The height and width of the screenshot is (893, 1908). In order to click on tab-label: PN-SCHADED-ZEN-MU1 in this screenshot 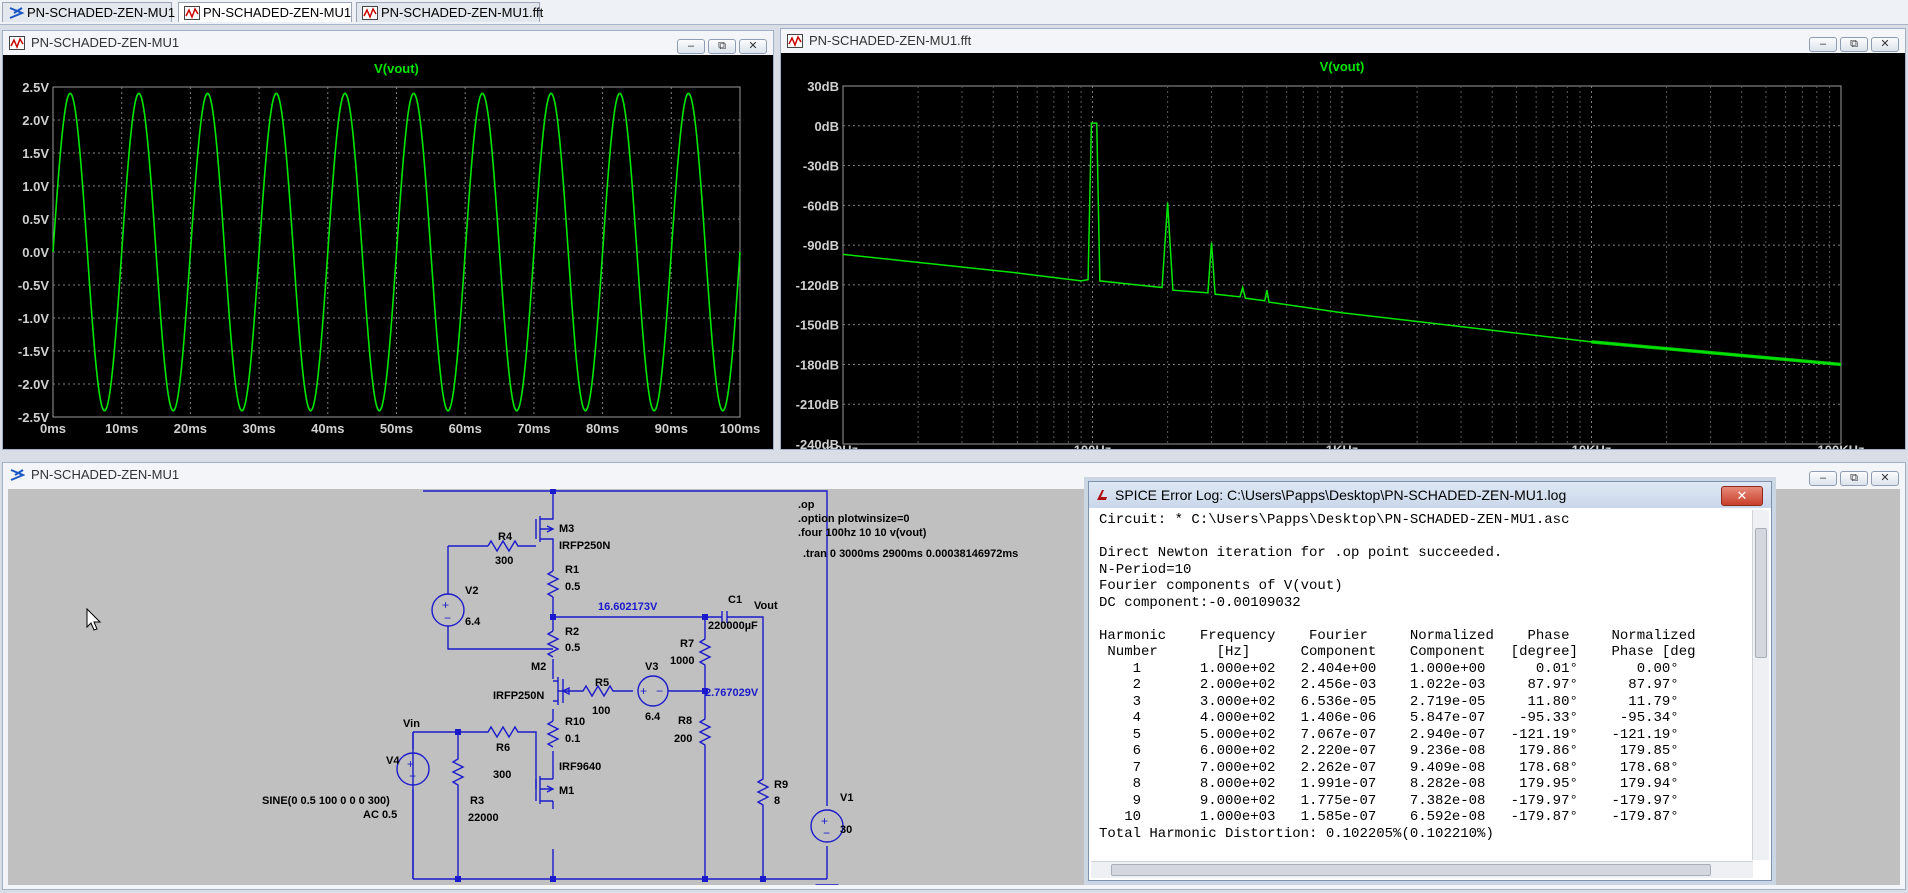, I will do `click(277, 12)`.